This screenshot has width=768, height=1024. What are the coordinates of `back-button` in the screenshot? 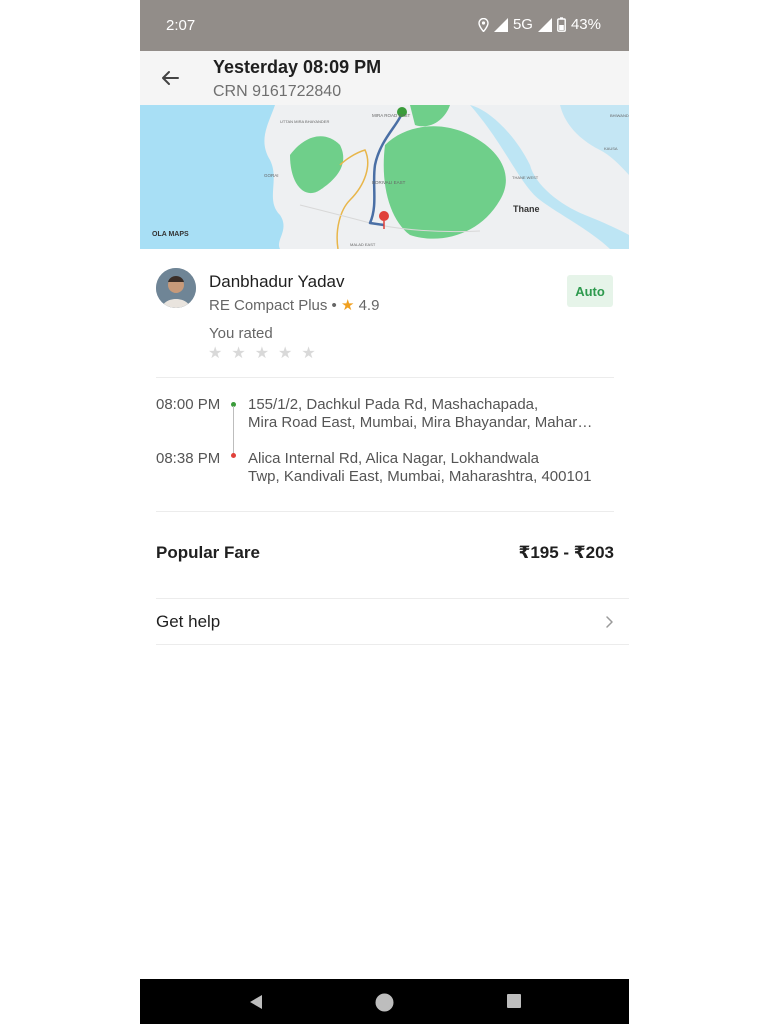 It's located at (170, 78).